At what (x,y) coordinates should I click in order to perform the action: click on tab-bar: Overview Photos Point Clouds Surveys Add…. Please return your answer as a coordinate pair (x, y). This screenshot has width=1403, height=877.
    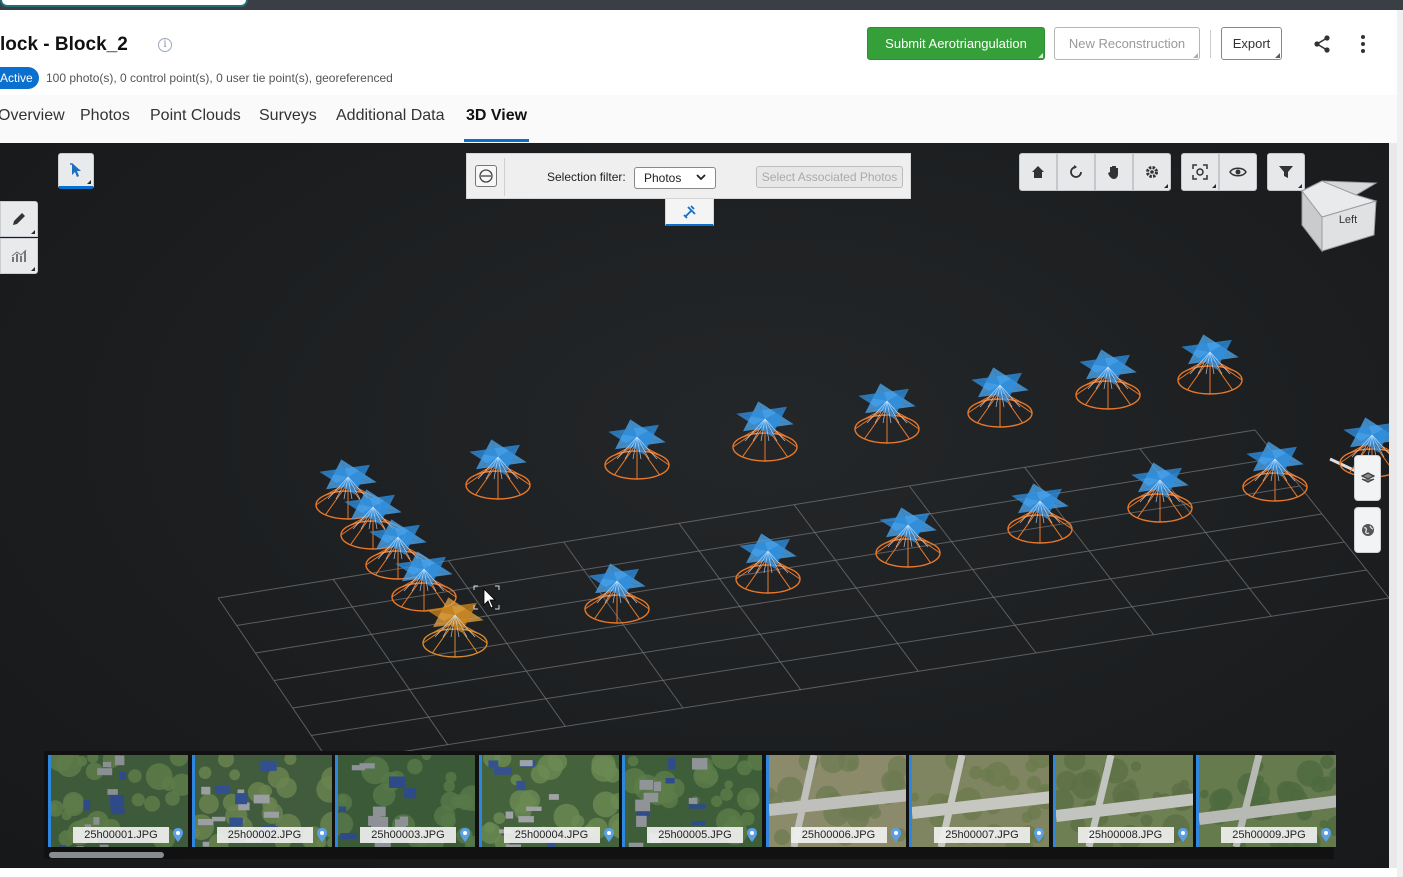
    Looking at the image, I should click on (698, 119).